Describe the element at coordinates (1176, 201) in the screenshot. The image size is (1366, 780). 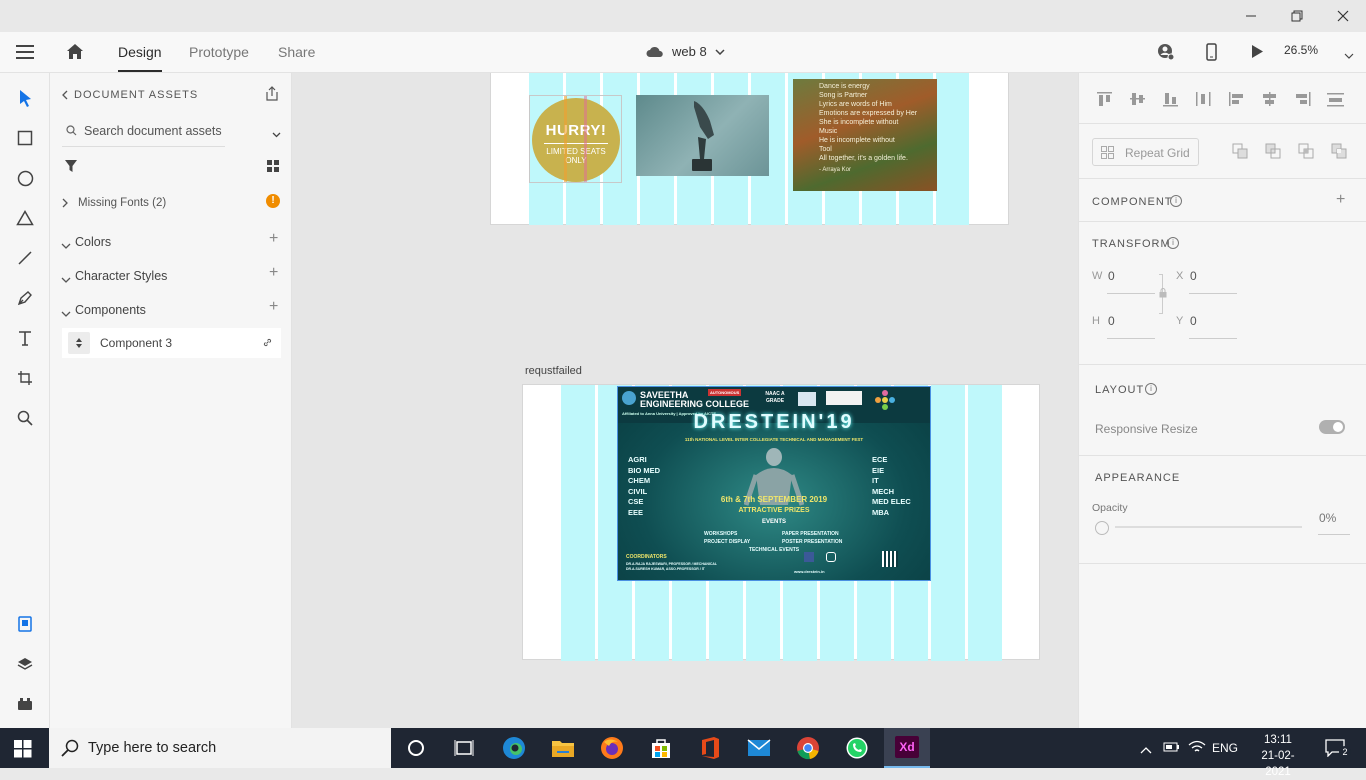
I see `component-info-icon: i` at that location.